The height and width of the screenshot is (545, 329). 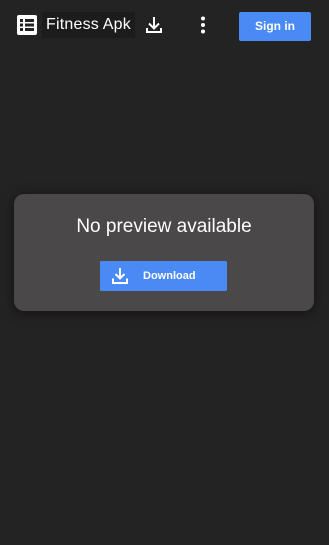 What do you see at coordinates (169, 276) in the screenshot?
I see `download-button-label: Download` at bounding box center [169, 276].